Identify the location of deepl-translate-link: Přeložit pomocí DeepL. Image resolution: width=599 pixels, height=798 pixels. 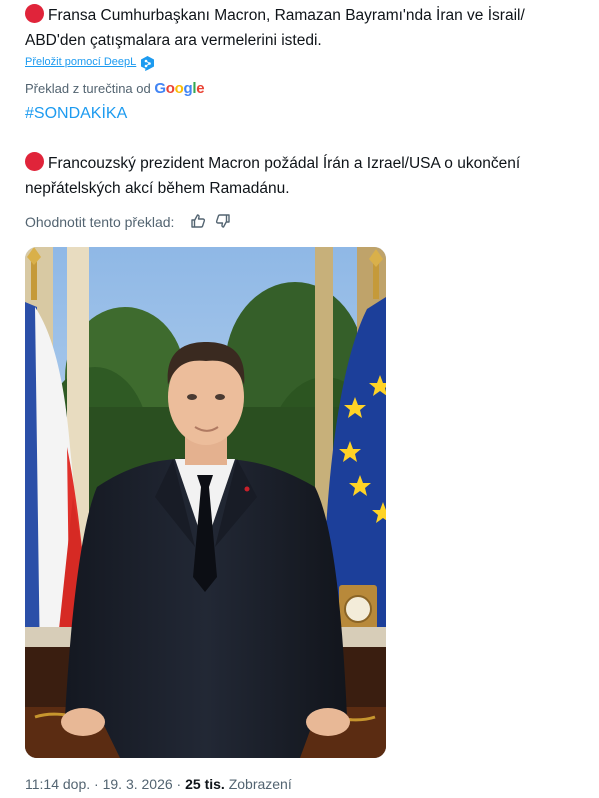
(80, 62).